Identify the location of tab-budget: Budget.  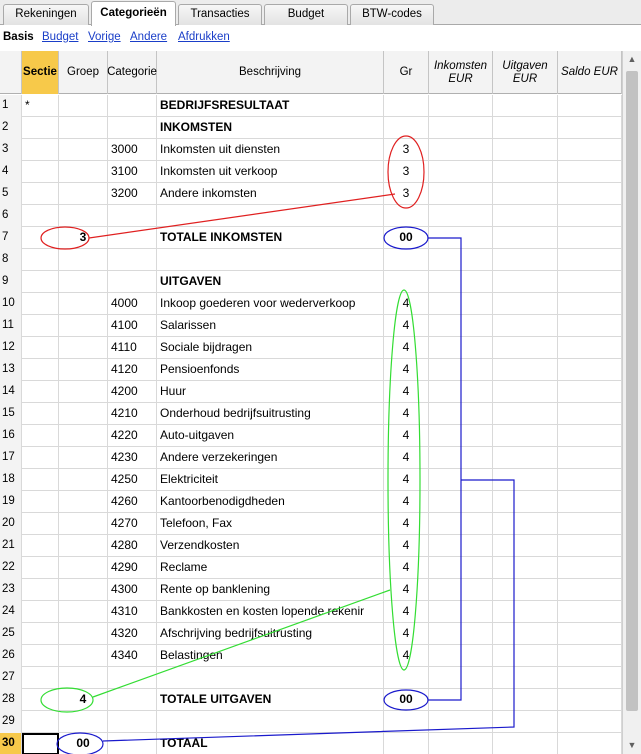
(306, 14).